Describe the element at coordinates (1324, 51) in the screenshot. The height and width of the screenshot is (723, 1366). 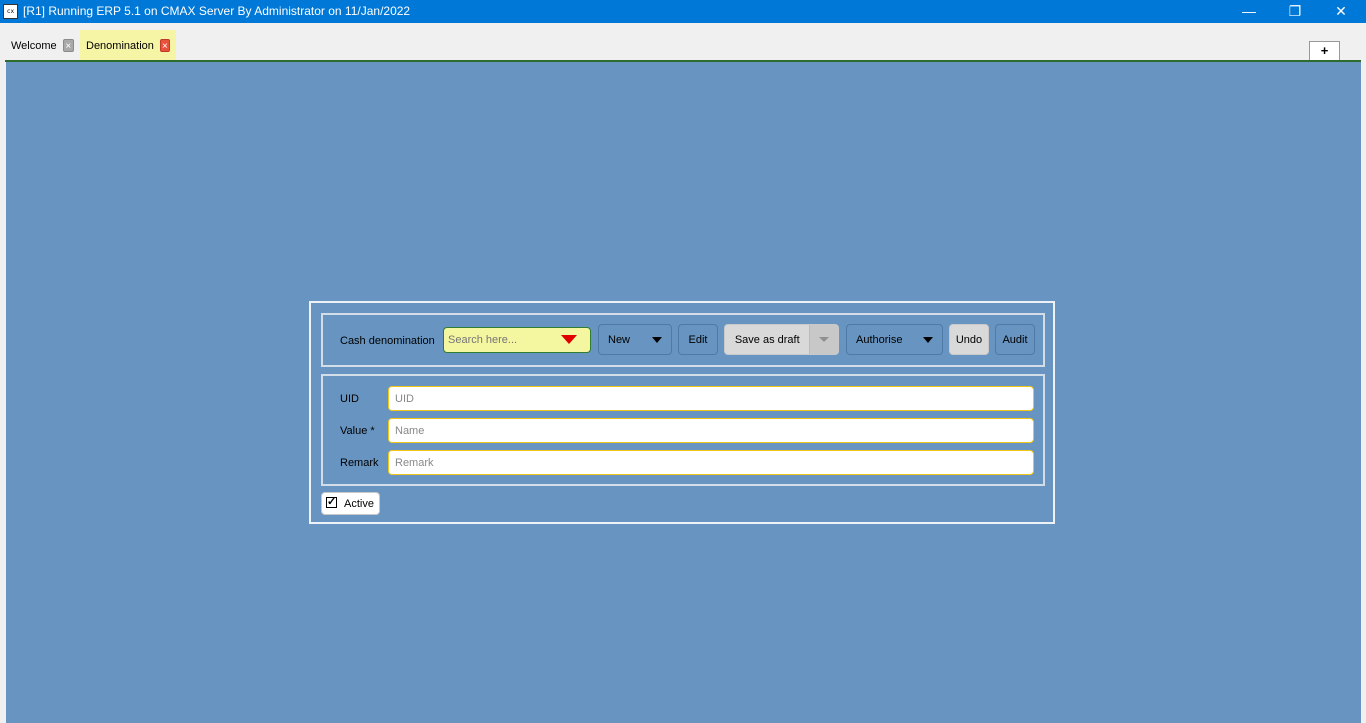
I see `add-tab-button: +` at that location.